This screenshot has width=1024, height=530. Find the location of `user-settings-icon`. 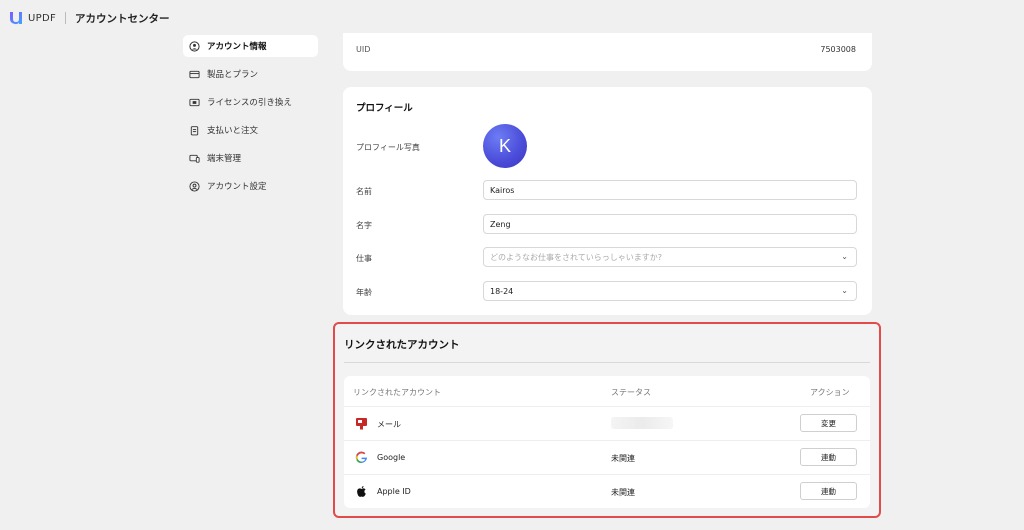

user-settings-icon is located at coordinates (194, 186).